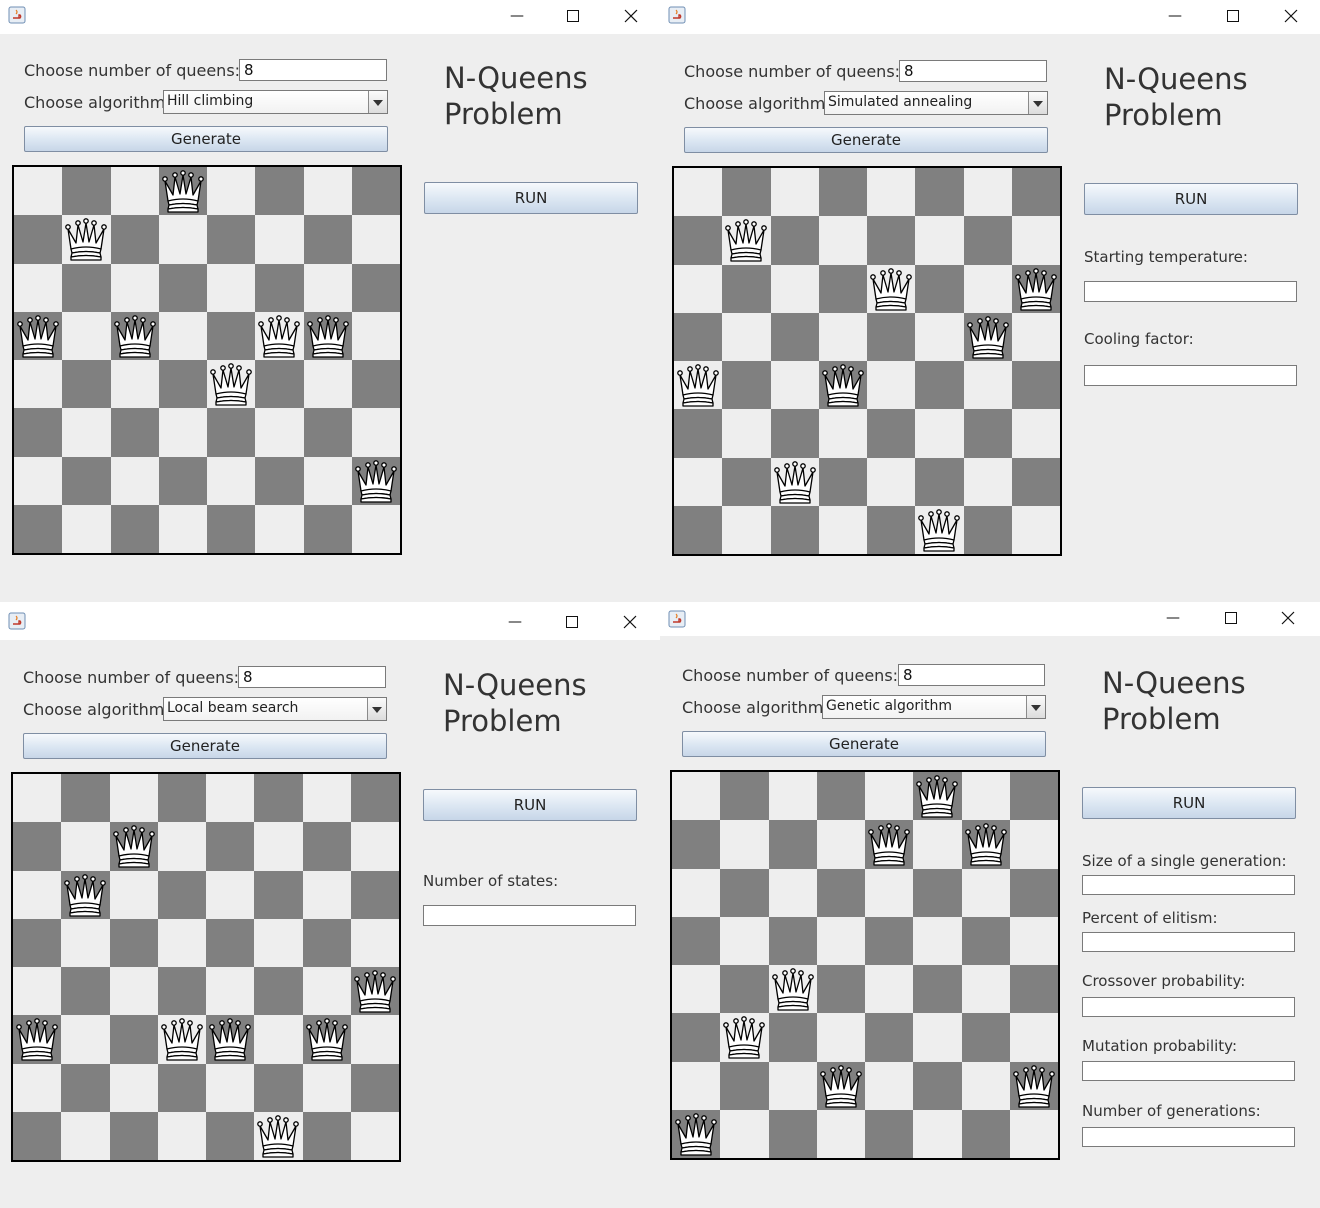  I want to click on algorithm-select: Local beam search, so click(275, 709).